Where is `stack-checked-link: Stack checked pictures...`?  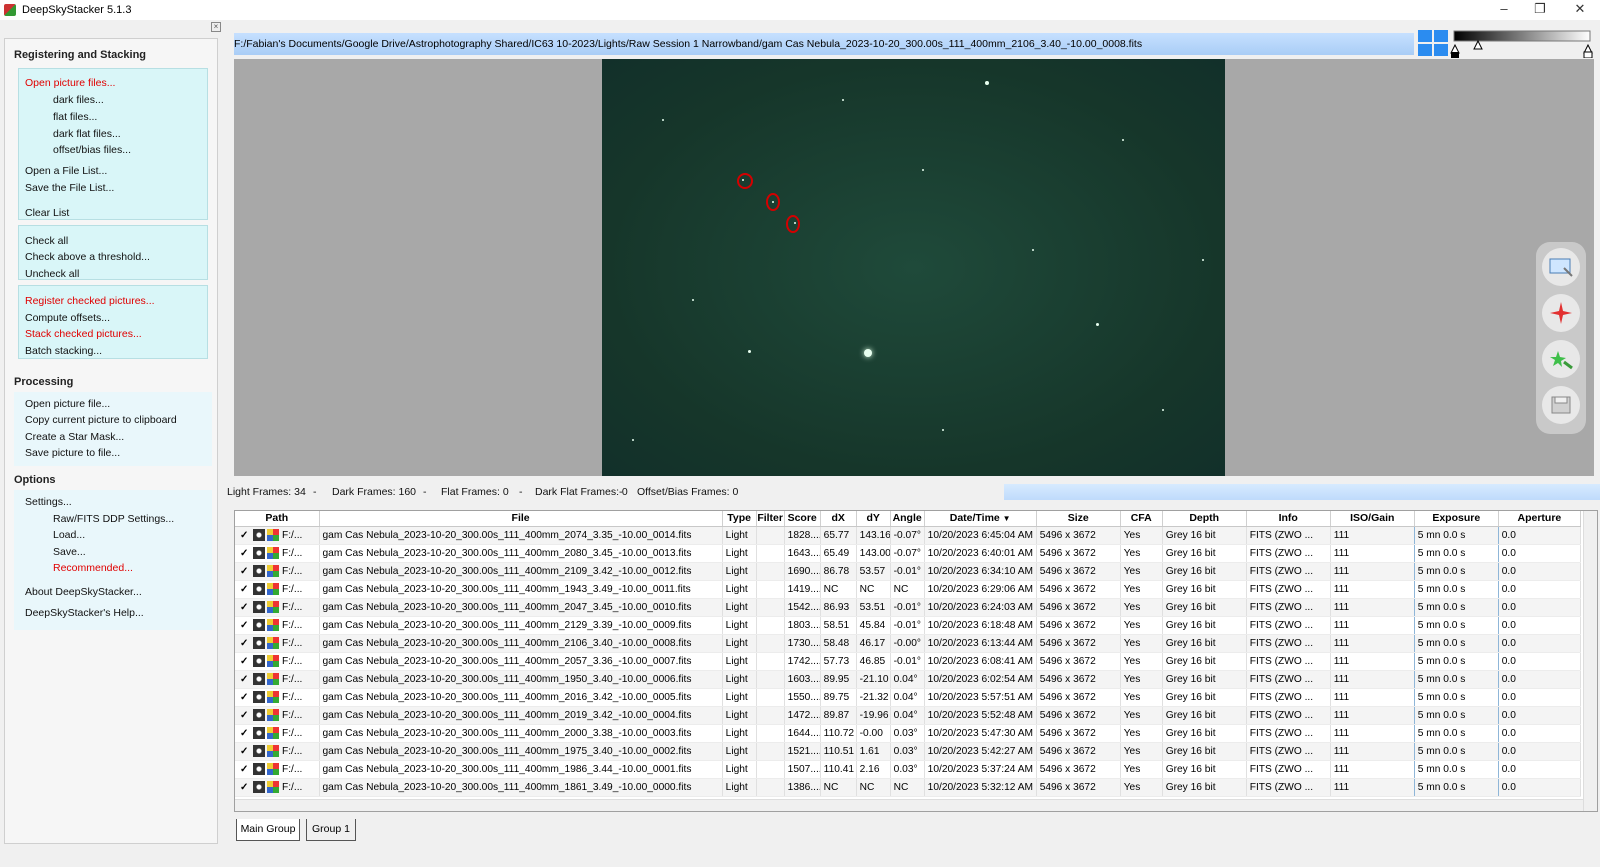
stack-checked-link: Stack checked pictures... is located at coordinates (83, 334).